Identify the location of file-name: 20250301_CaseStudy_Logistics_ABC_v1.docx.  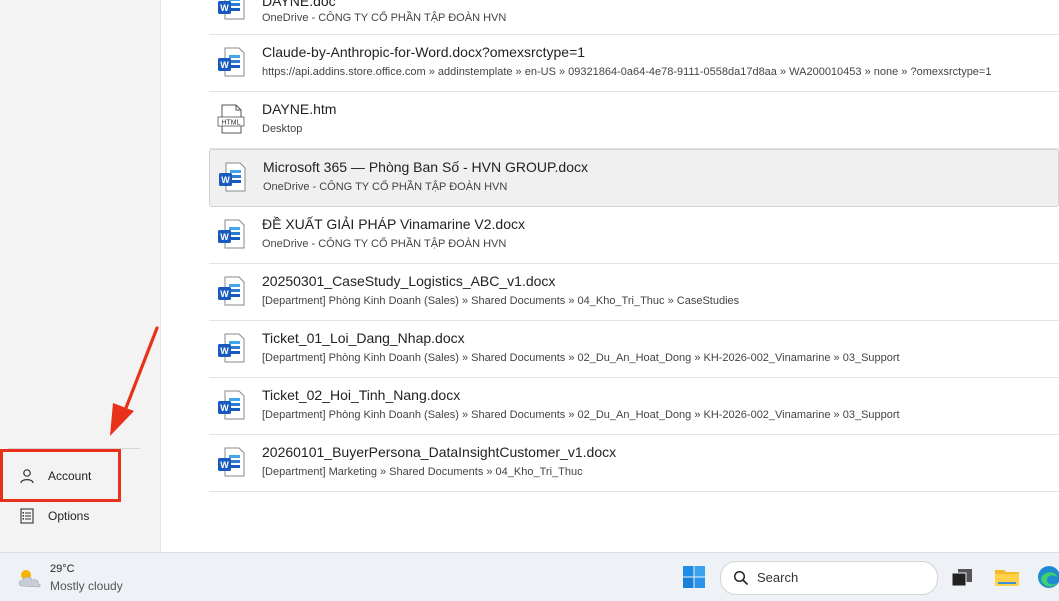
(409, 281).